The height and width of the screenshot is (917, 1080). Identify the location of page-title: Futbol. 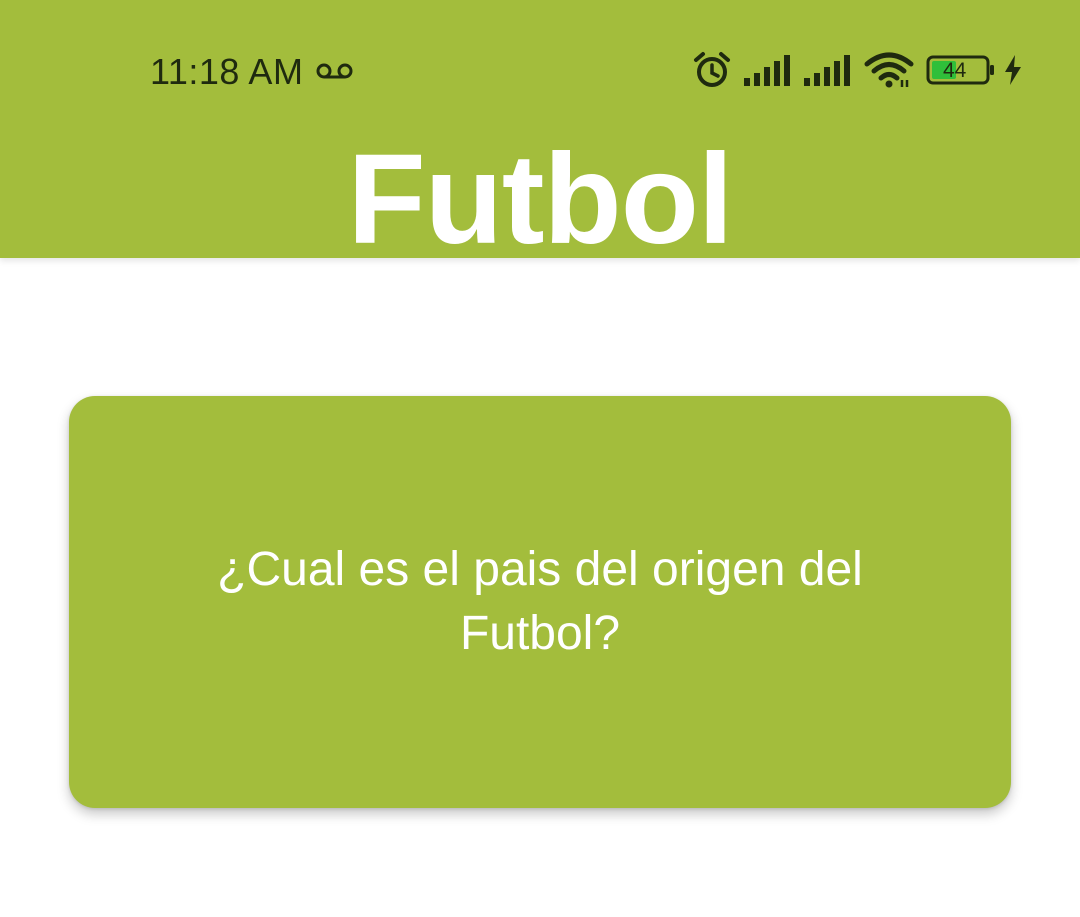
(540, 199).